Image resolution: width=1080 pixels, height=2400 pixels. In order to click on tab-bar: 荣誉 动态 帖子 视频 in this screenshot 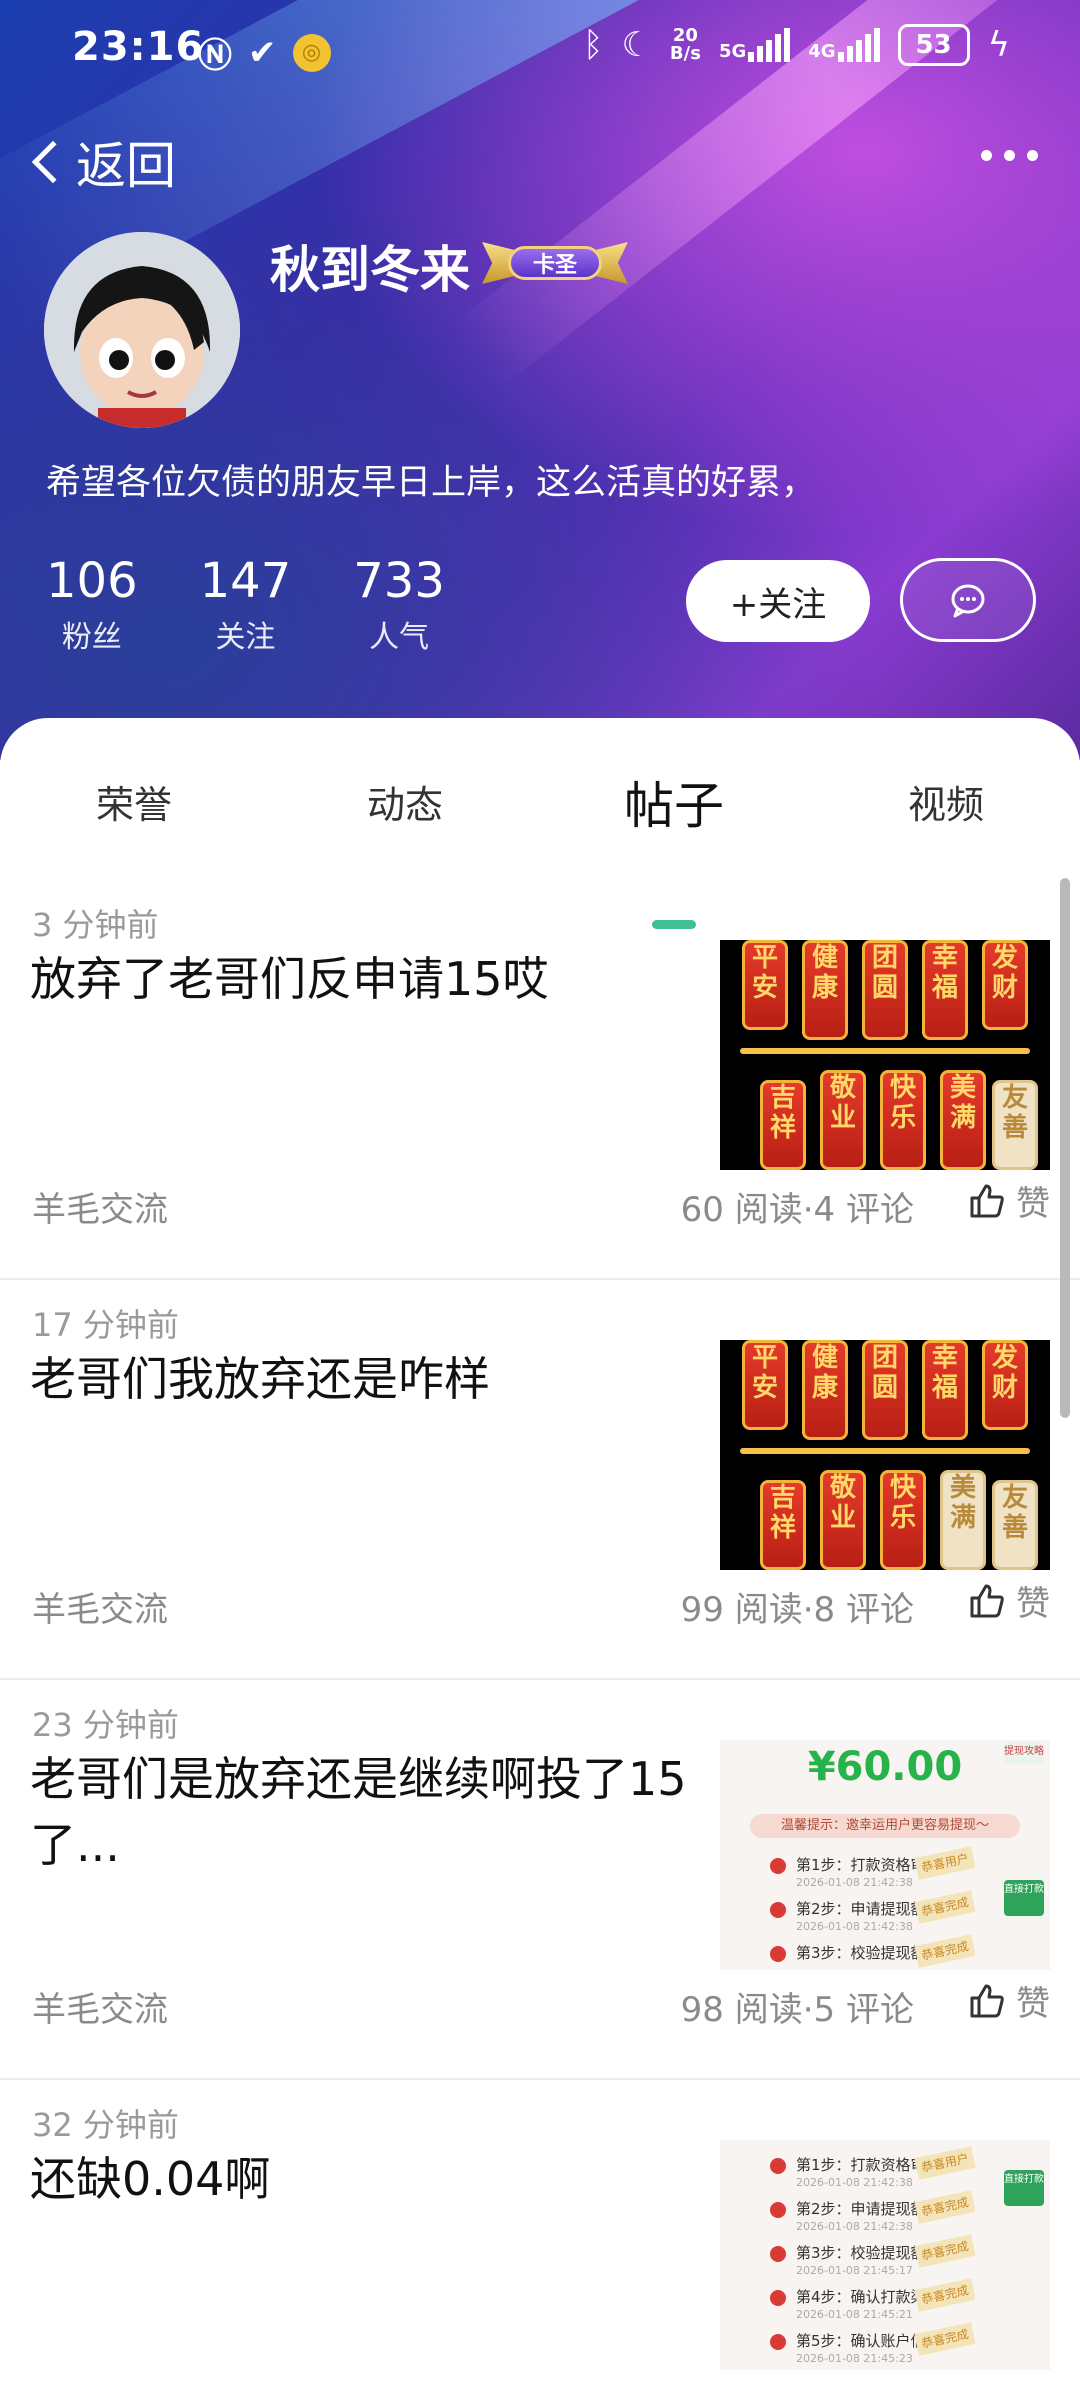, I will do `click(540, 851)`.